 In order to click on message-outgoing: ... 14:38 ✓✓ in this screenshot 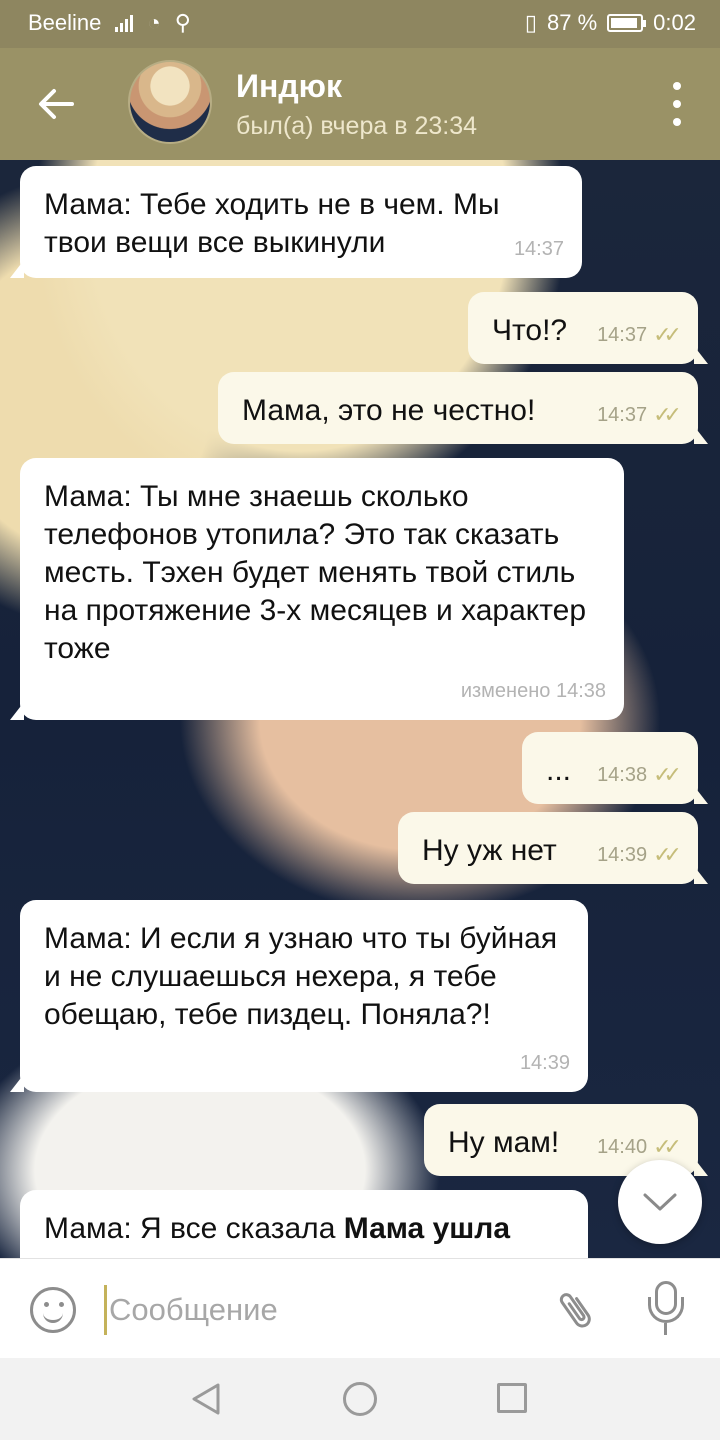, I will do `click(615, 768)`.